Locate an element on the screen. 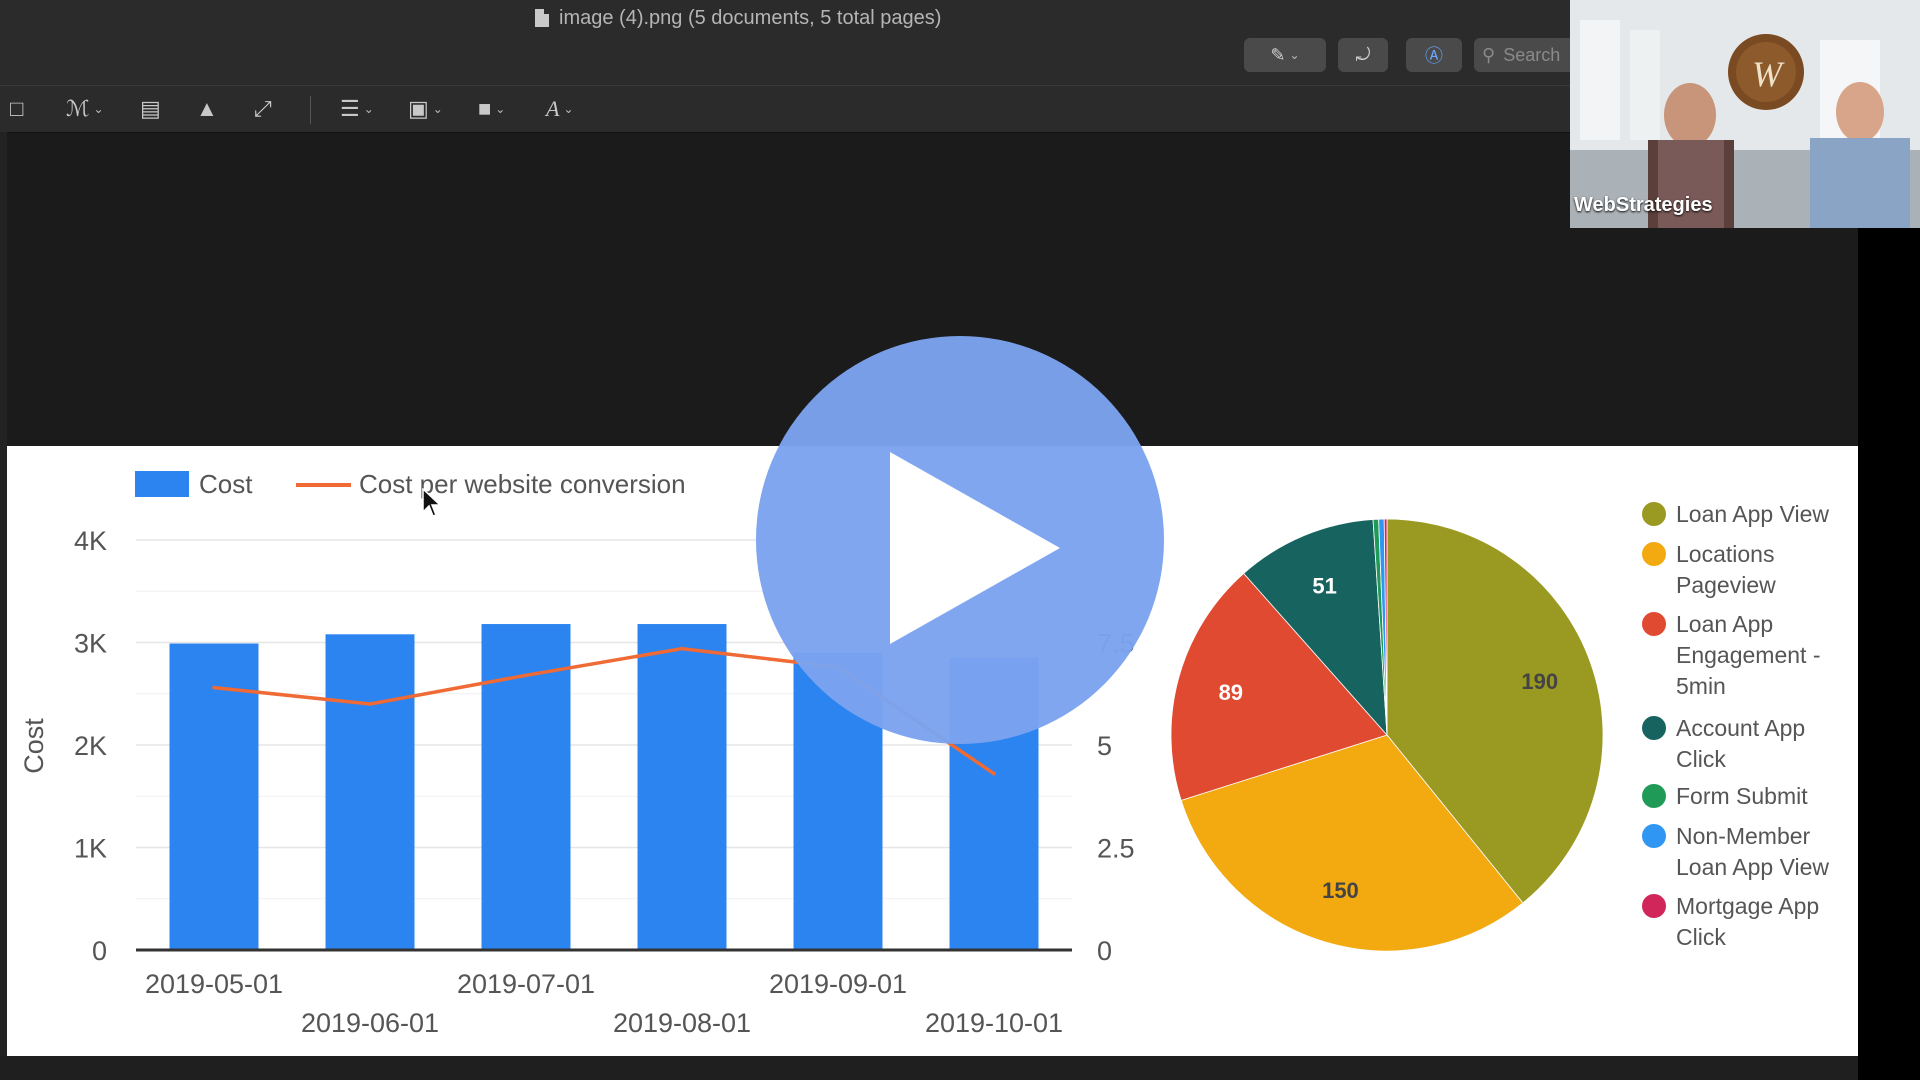  text-style-button: A ⌄ is located at coordinates (560, 109).